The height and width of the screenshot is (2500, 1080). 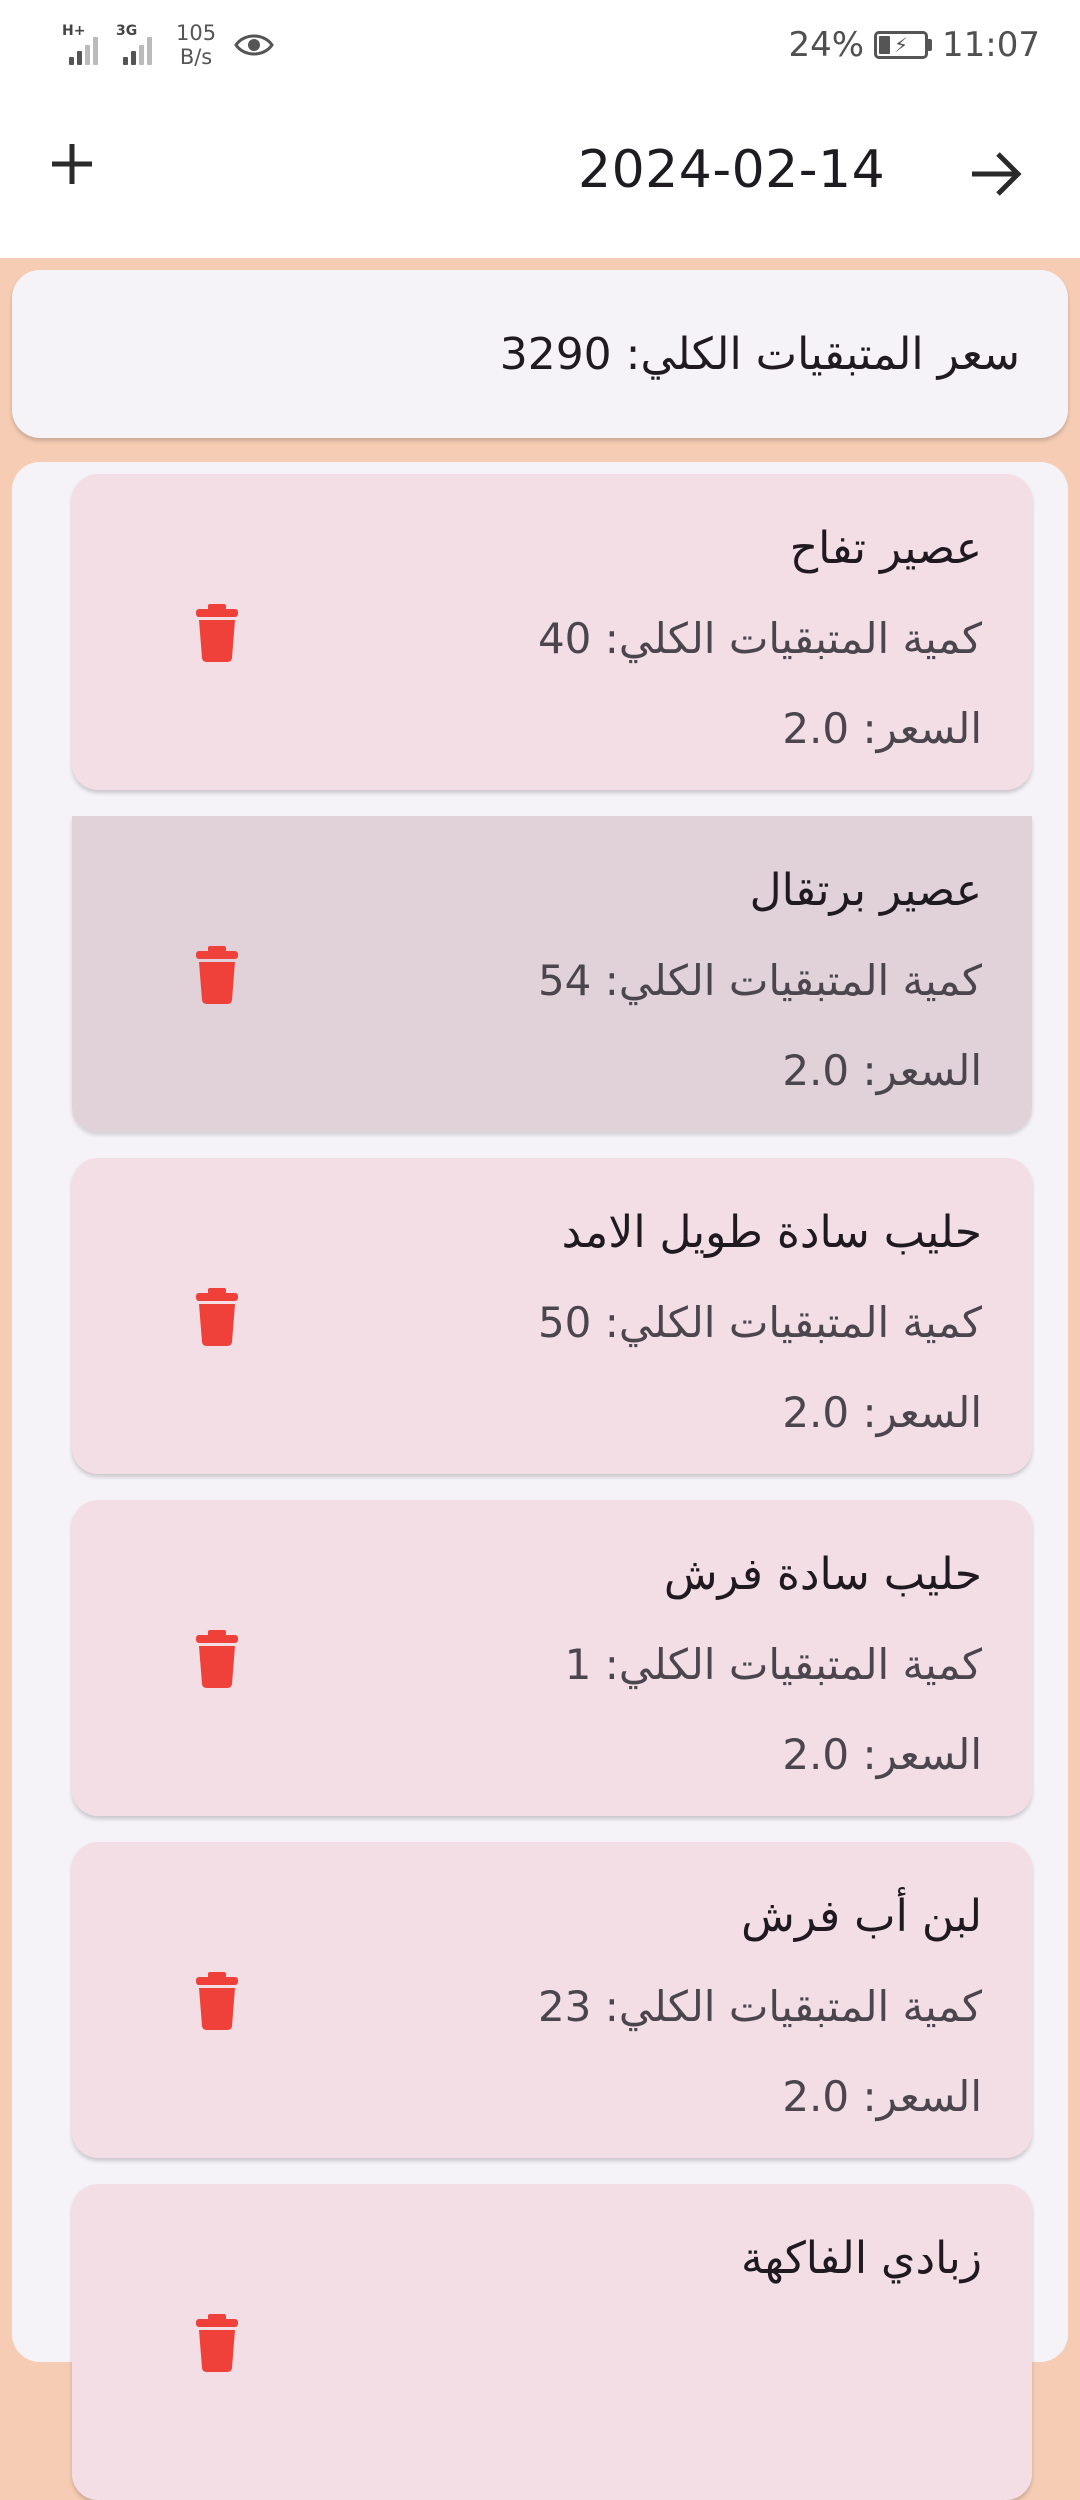 What do you see at coordinates (826, 45) in the screenshot?
I see `battery-percent: 24%` at bounding box center [826, 45].